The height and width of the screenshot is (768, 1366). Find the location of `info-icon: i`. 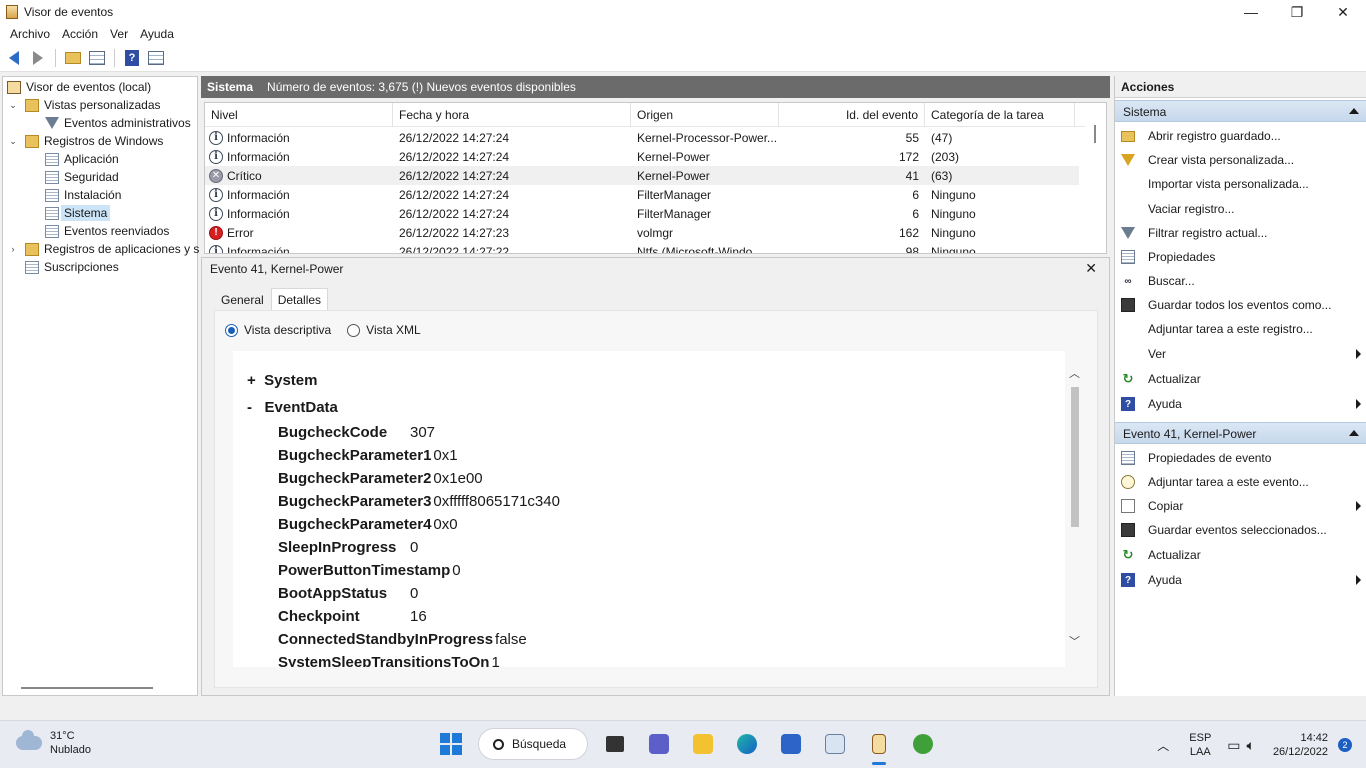

info-icon: i is located at coordinates (216, 156).